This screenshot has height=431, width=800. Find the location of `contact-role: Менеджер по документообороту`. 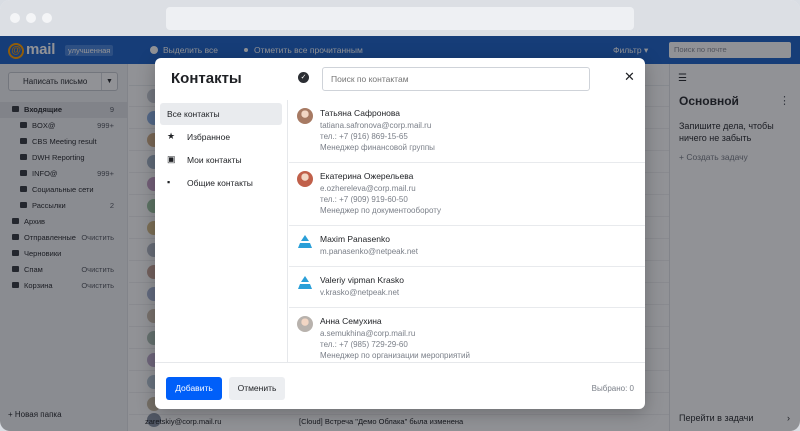

contact-role: Менеджер по документообороту is located at coordinates (381, 210).